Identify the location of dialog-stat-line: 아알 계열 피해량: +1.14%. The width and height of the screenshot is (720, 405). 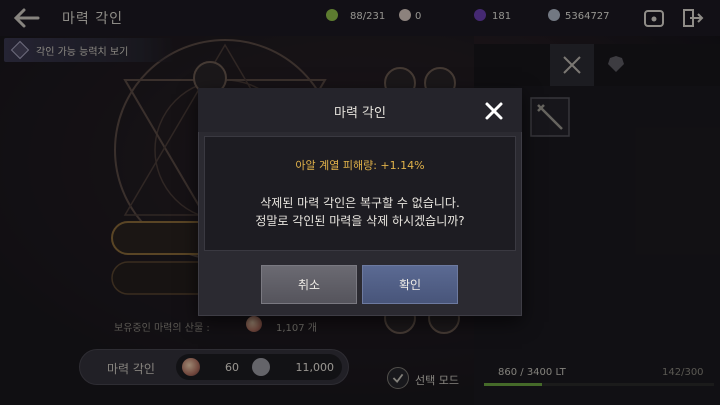
(360, 165).